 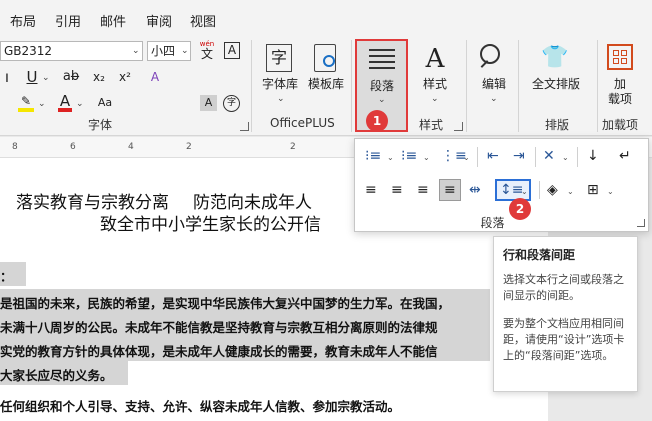 I want to click on enclose-chars-icon: 字, so click(x=231, y=103).